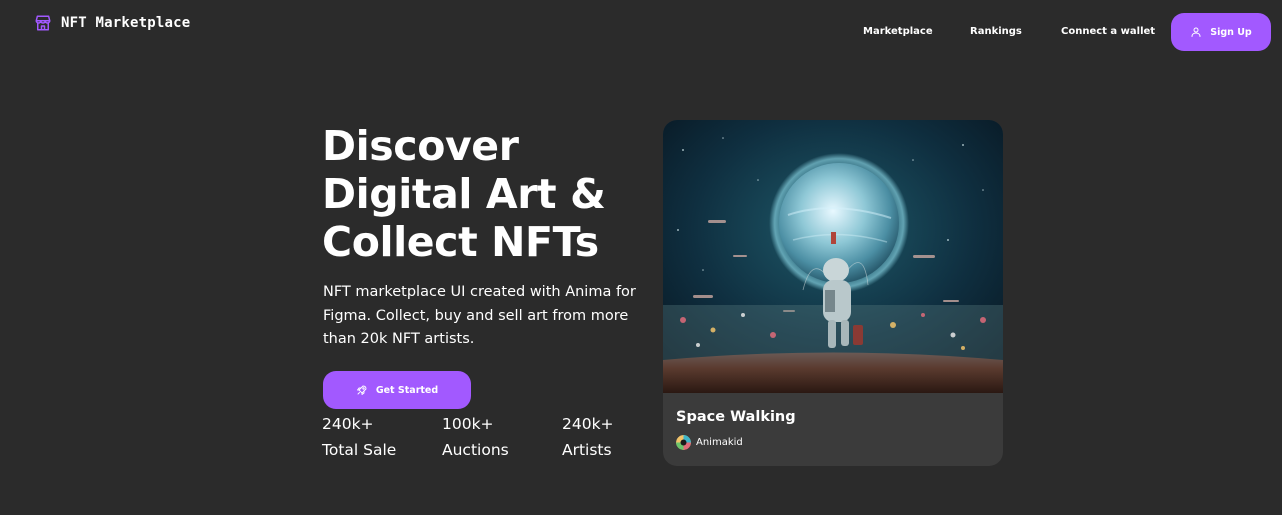 This screenshot has width=1282, height=515. I want to click on hero-title-line: Discover, so click(420, 146).